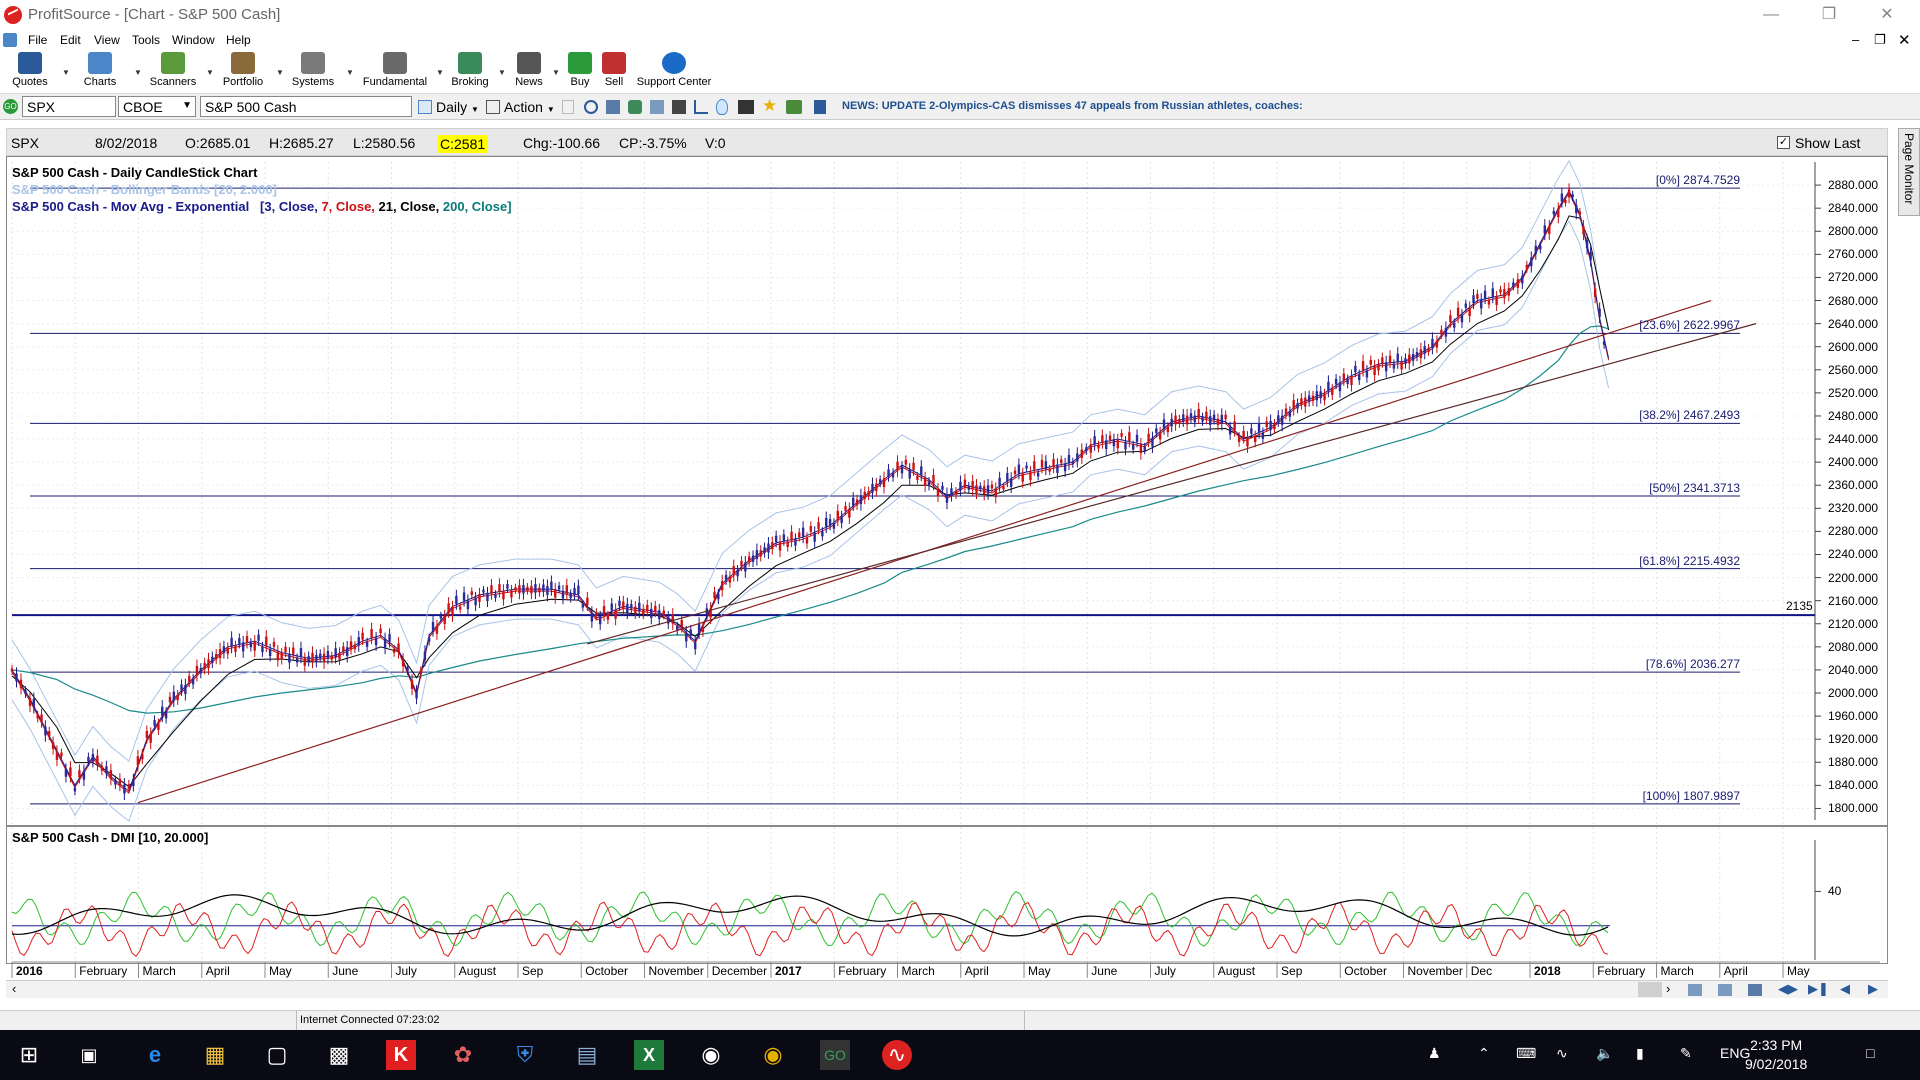 This screenshot has width=1920, height=1080. Describe the element at coordinates (711, 1055) in the screenshot. I see `camera-app-icon: ◉` at that location.